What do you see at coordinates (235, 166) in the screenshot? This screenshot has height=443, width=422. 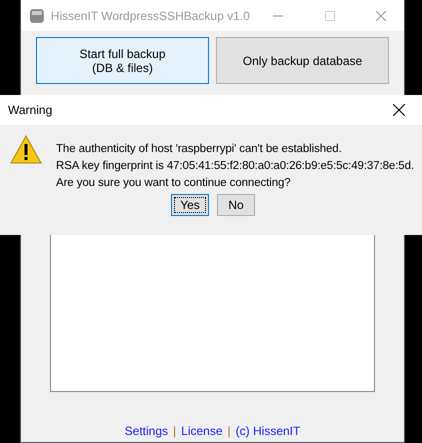 I see `message-text: RSA key fingerprint is 47:05:41:55:f2:80:a0:a0:26:b9:e5:5c:49:37:8e:5d.` at bounding box center [235, 166].